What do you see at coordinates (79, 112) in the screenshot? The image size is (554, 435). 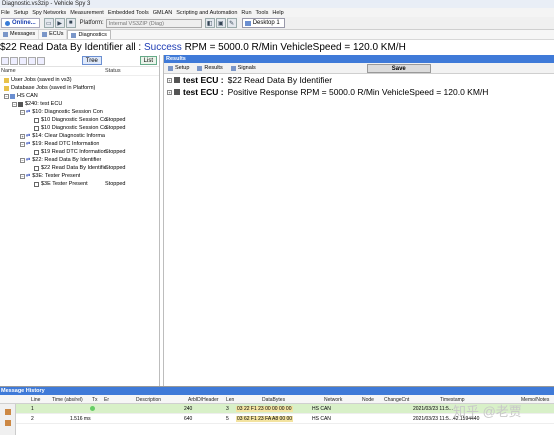 I see `tree-item-service: − ⇄ $10: Diagnostic Session Con` at bounding box center [79, 112].